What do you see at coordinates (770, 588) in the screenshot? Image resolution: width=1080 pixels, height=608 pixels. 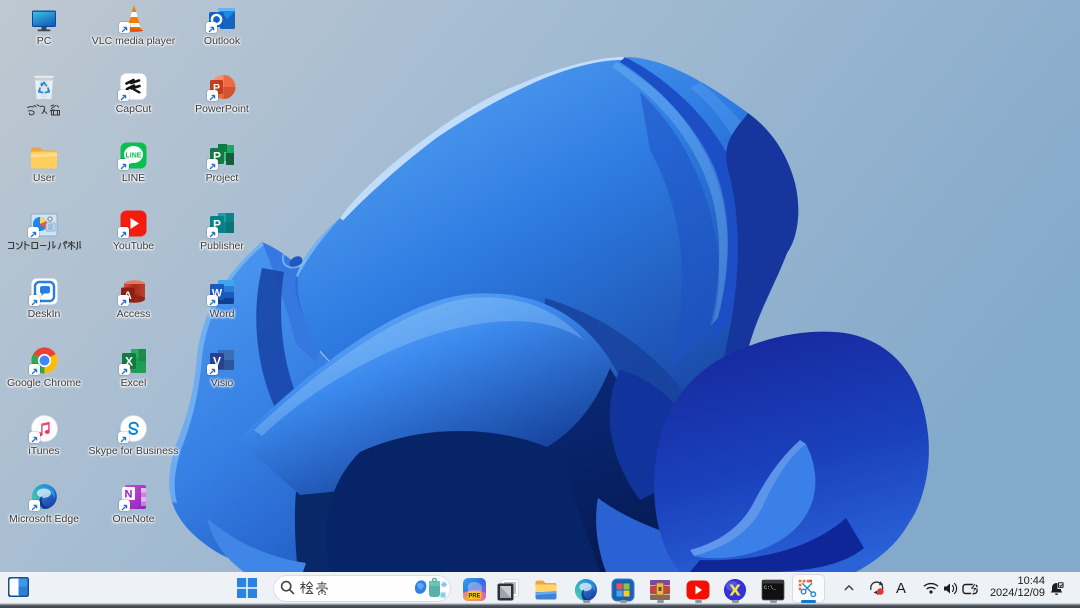 I see `svg-text: C:\_` at bounding box center [770, 588].